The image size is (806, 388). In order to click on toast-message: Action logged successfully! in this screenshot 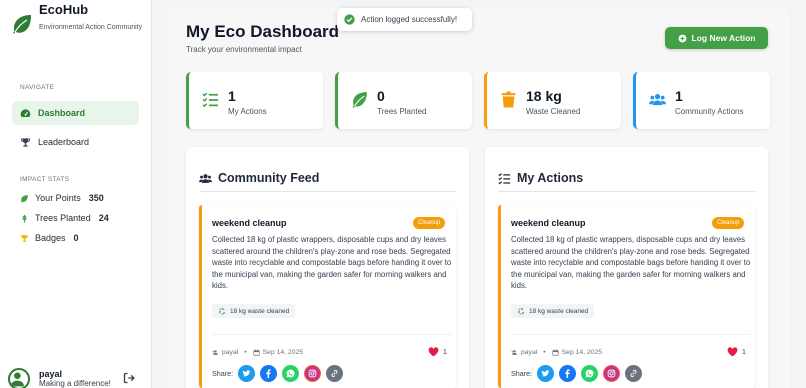, I will do `click(409, 19)`.